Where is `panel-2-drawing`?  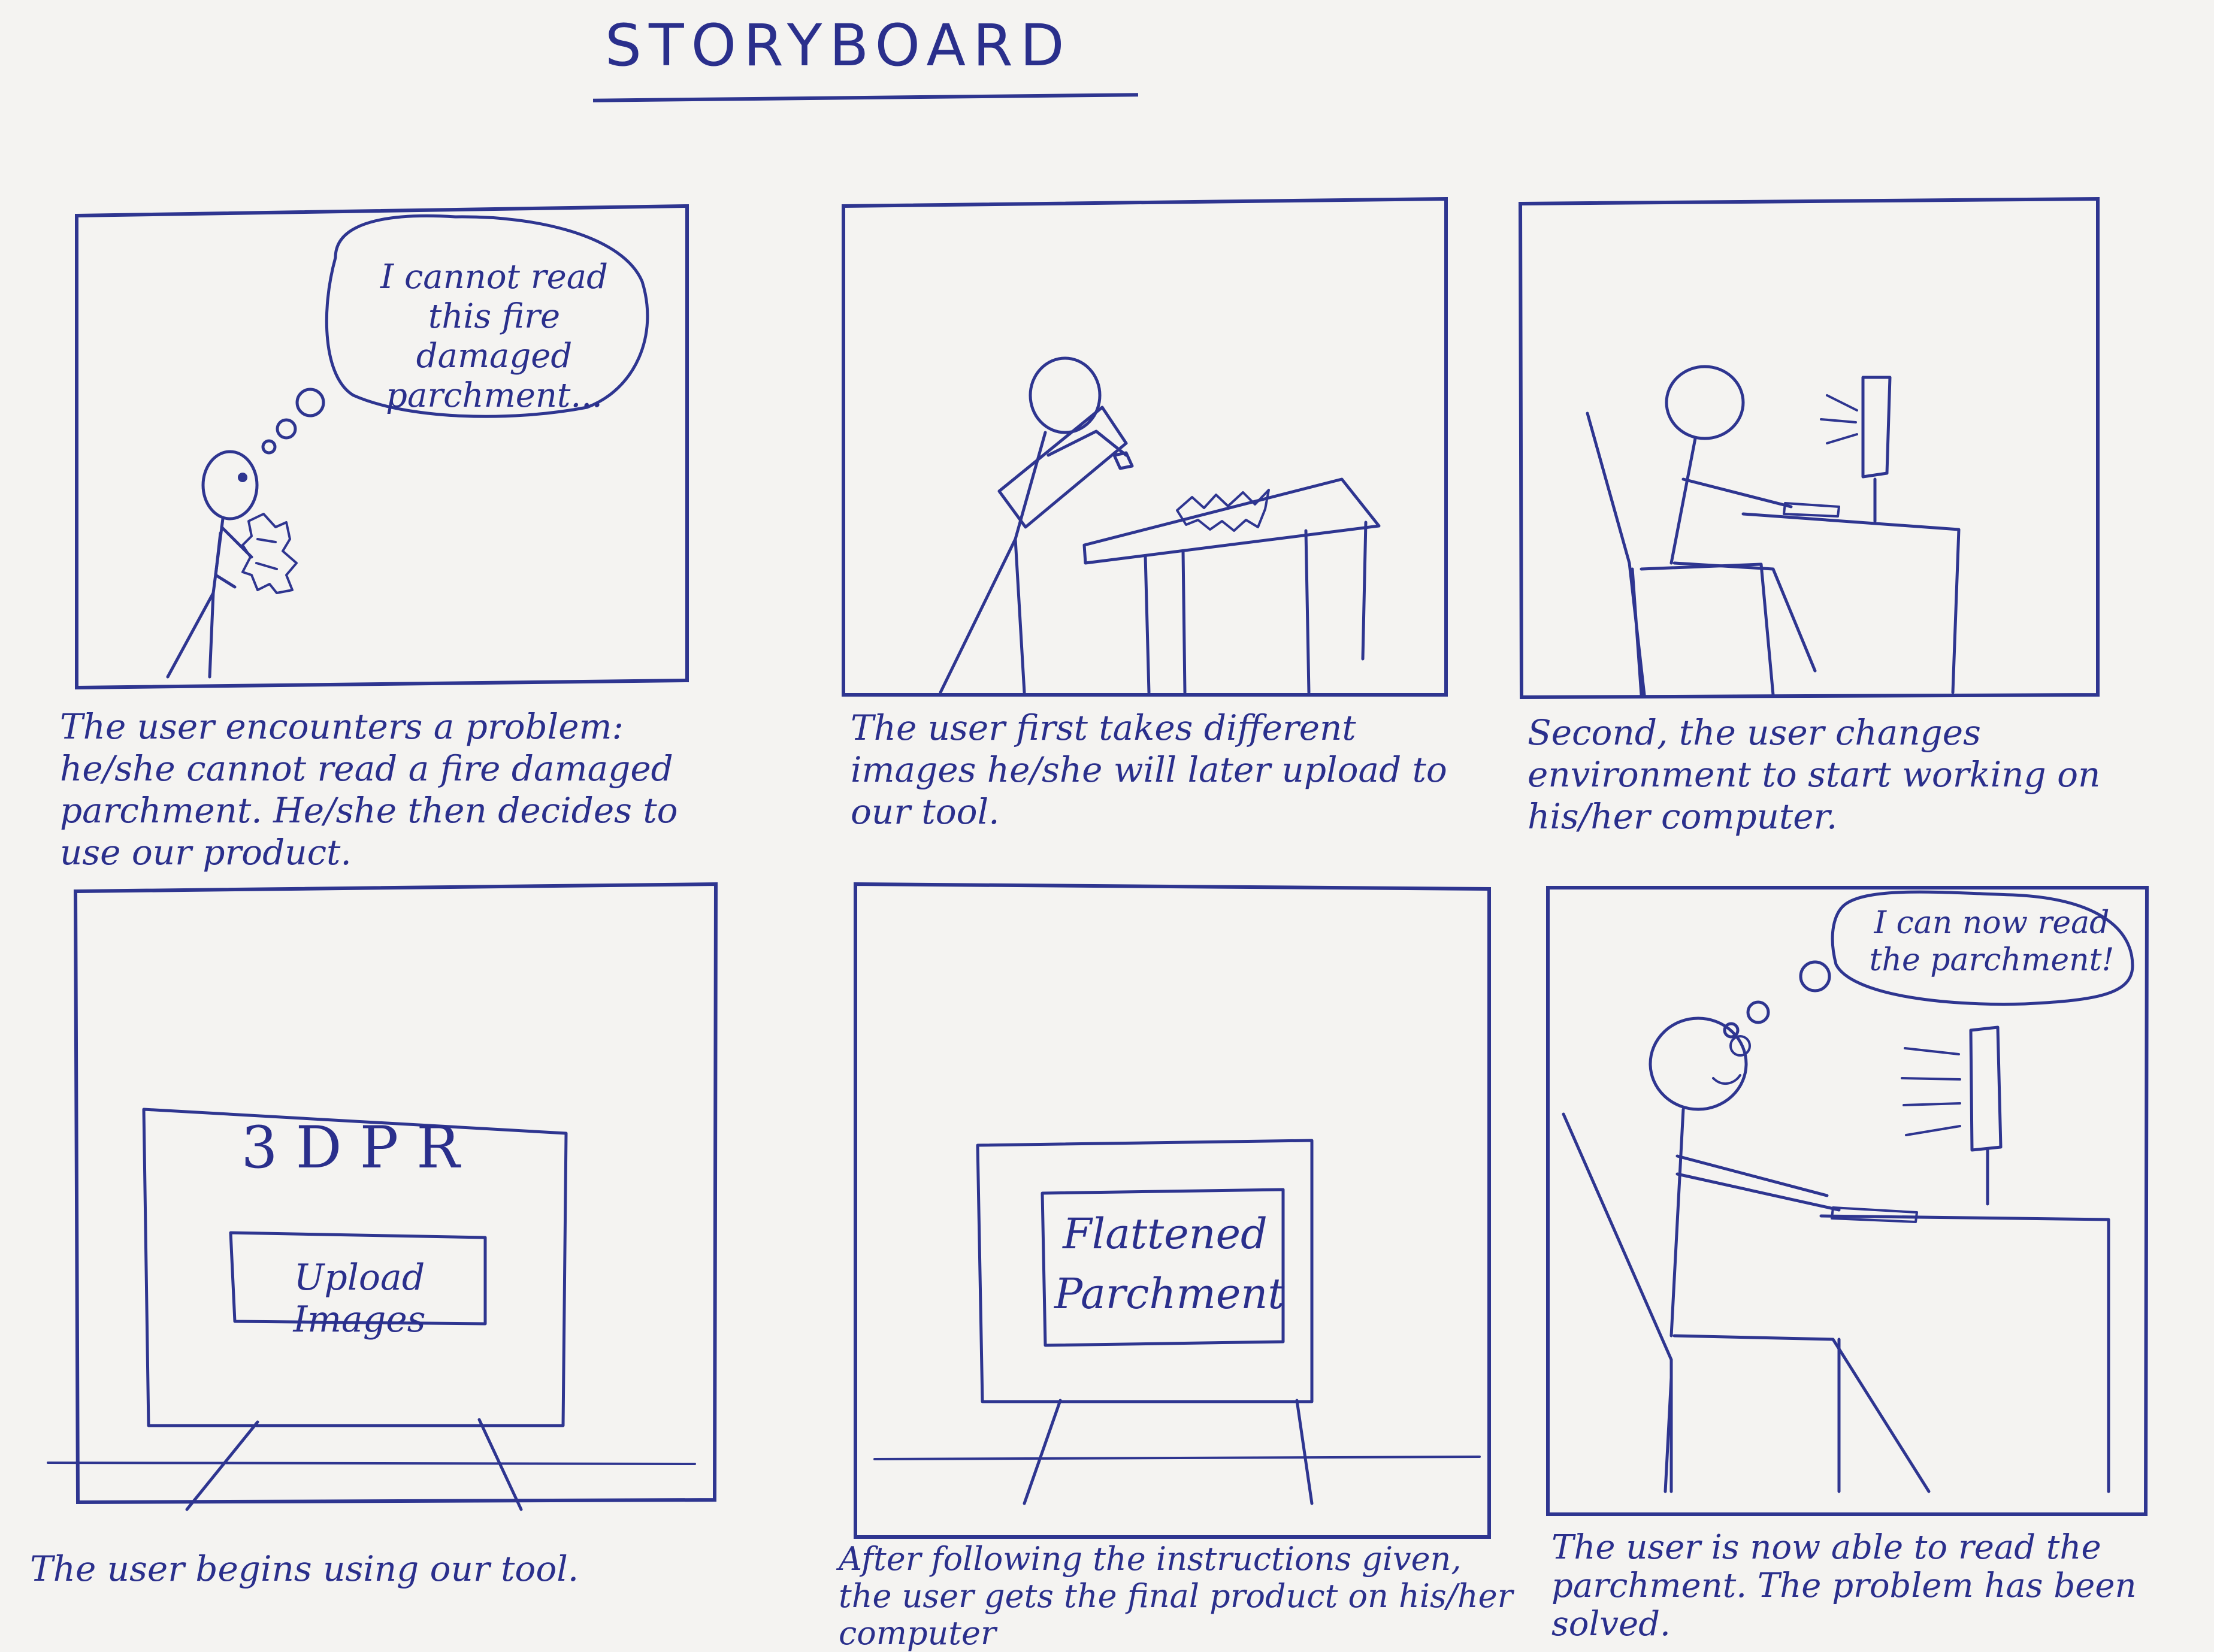
panel-2-drawing is located at coordinates (1145, 446).